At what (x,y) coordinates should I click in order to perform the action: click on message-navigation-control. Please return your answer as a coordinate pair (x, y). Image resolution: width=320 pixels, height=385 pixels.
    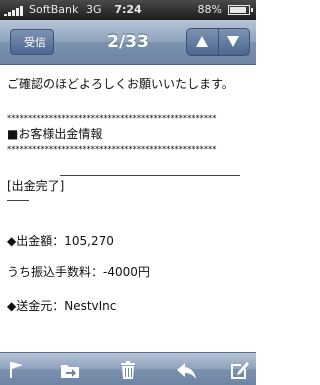
    Looking at the image, I should click on (218, 42).